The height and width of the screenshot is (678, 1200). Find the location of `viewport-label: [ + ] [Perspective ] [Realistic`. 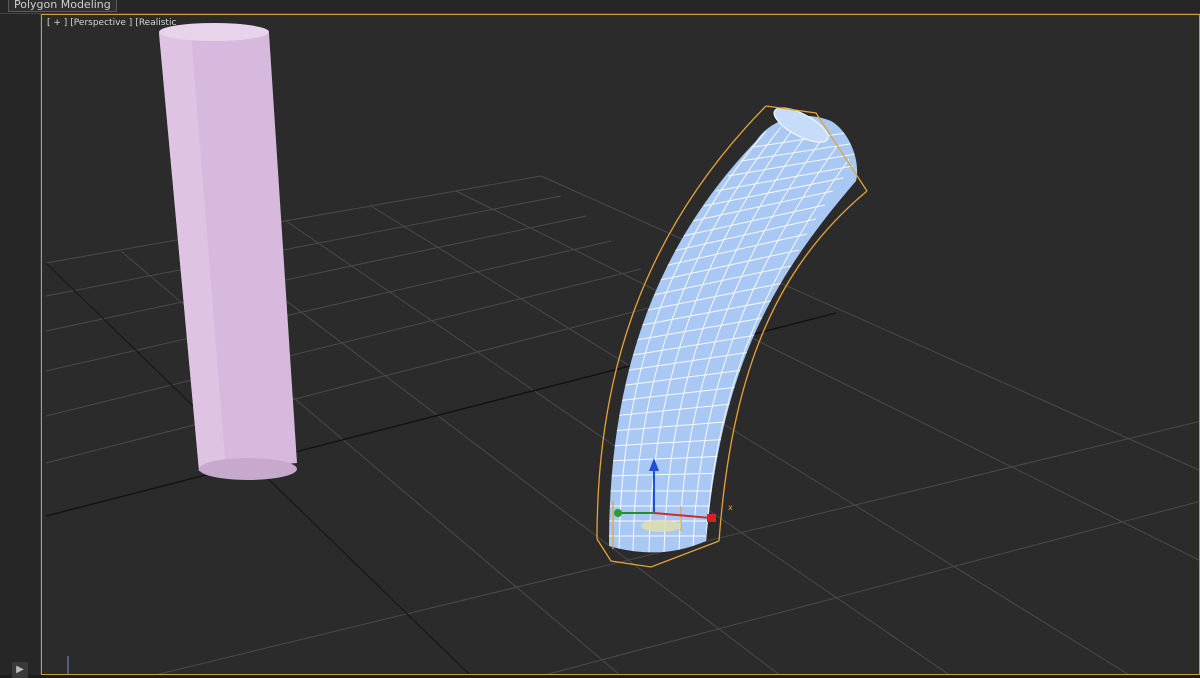

viewport-label: [ + ] [Perspective ] [Realistic is located at coordinates (113, 23).